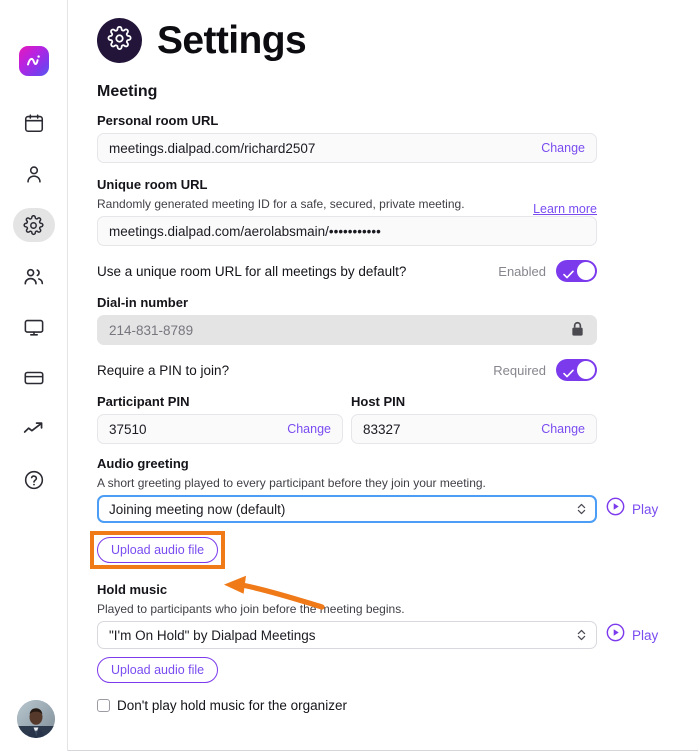  Describe the element at coordinates (347, 330) in the screenshot. I see `dial-in-number-field: 214-831-8789` at that location.